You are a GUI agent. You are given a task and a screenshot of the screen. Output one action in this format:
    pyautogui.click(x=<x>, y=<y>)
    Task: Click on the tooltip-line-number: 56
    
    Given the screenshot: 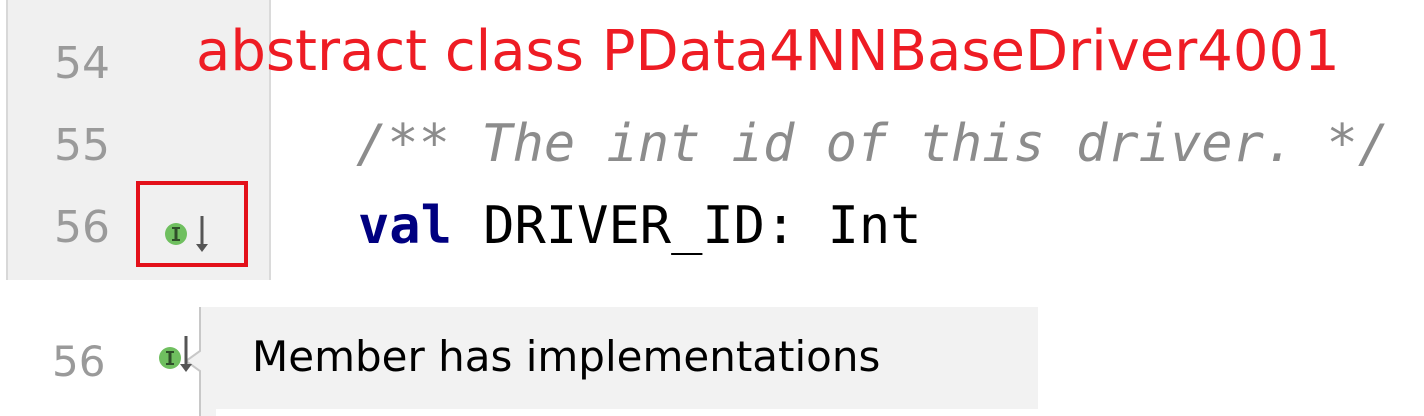 What is the action you would take?
    pyautogui.click(x=79, y=361)
    